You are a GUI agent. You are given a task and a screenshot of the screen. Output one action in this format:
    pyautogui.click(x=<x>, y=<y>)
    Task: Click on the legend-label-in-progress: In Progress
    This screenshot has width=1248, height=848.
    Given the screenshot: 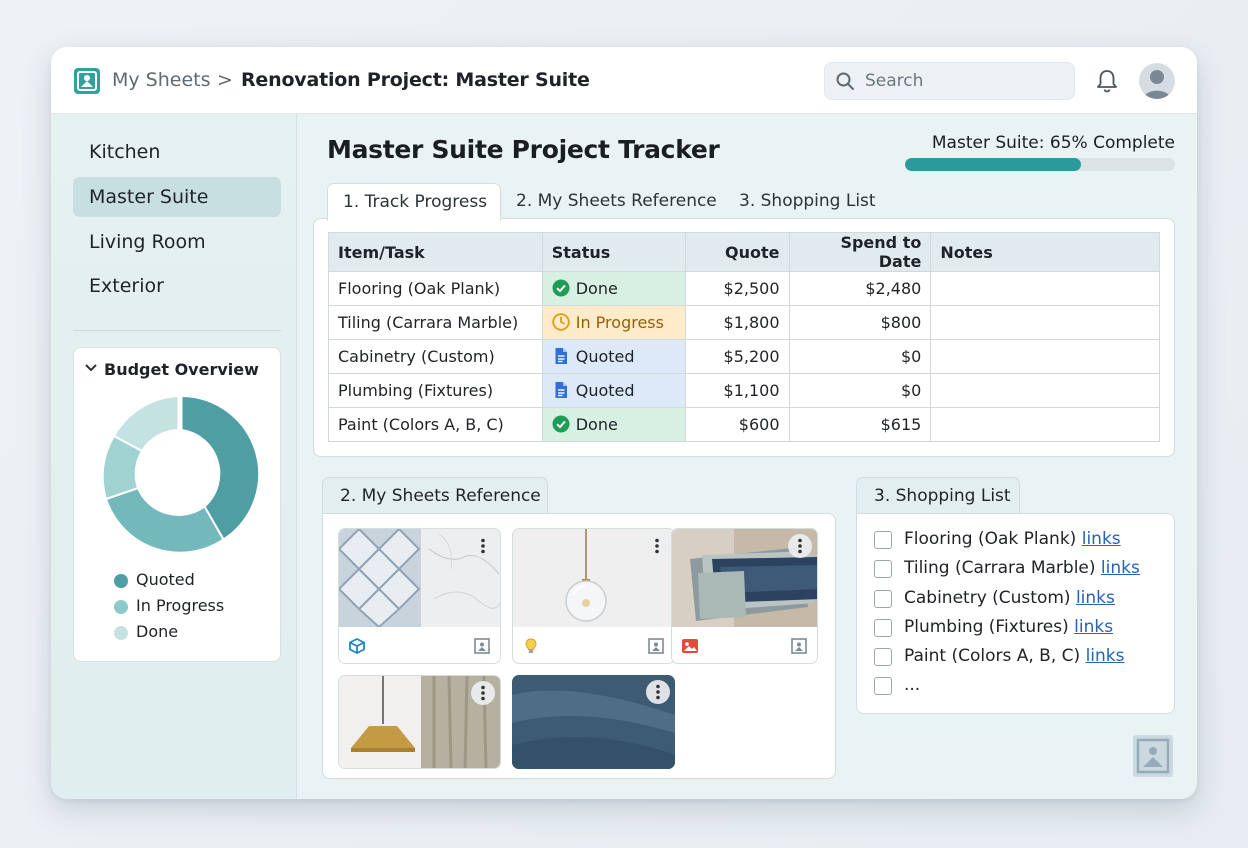 What is the action you would take?
    pyautogui.click(x=180, y=605)
    